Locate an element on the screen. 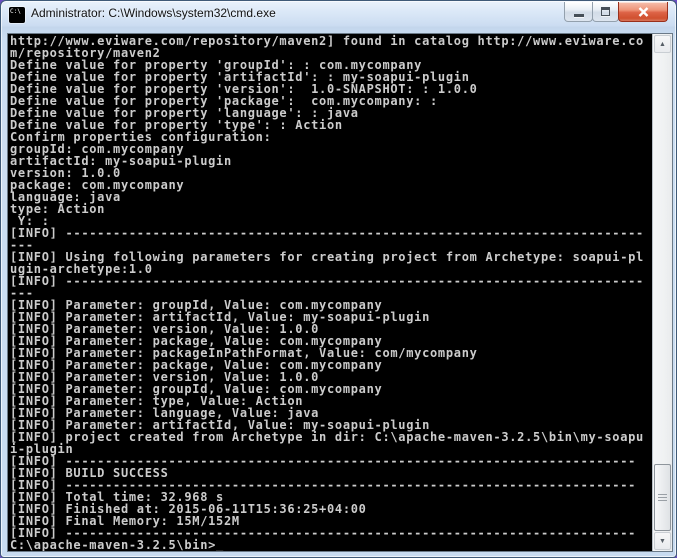 Image resolution: width=677 pixels, height=558 pixels. scrollbar-grip-icon is located at coordinates (662, 497).